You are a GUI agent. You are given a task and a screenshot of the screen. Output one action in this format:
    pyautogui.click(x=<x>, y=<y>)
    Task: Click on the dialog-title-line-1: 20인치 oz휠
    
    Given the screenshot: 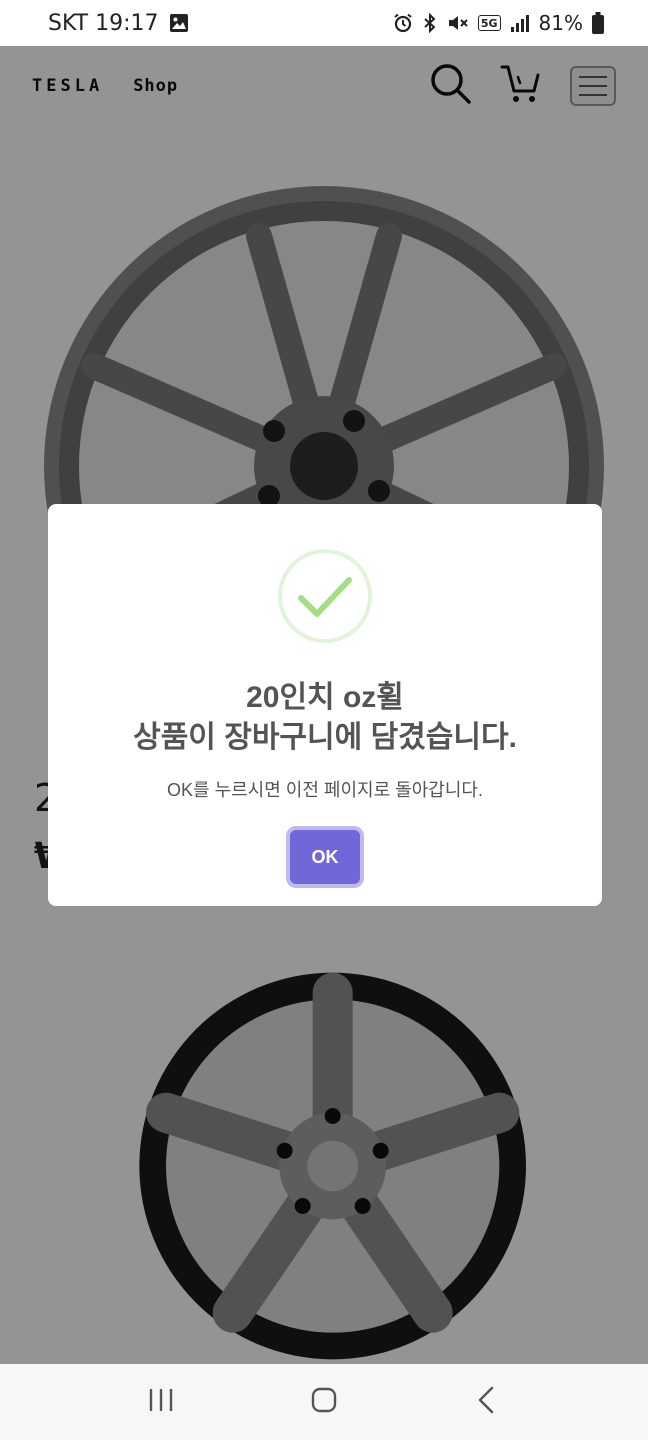 What is the action you would take?
    pyautogui.click(x=325, y=697)
    